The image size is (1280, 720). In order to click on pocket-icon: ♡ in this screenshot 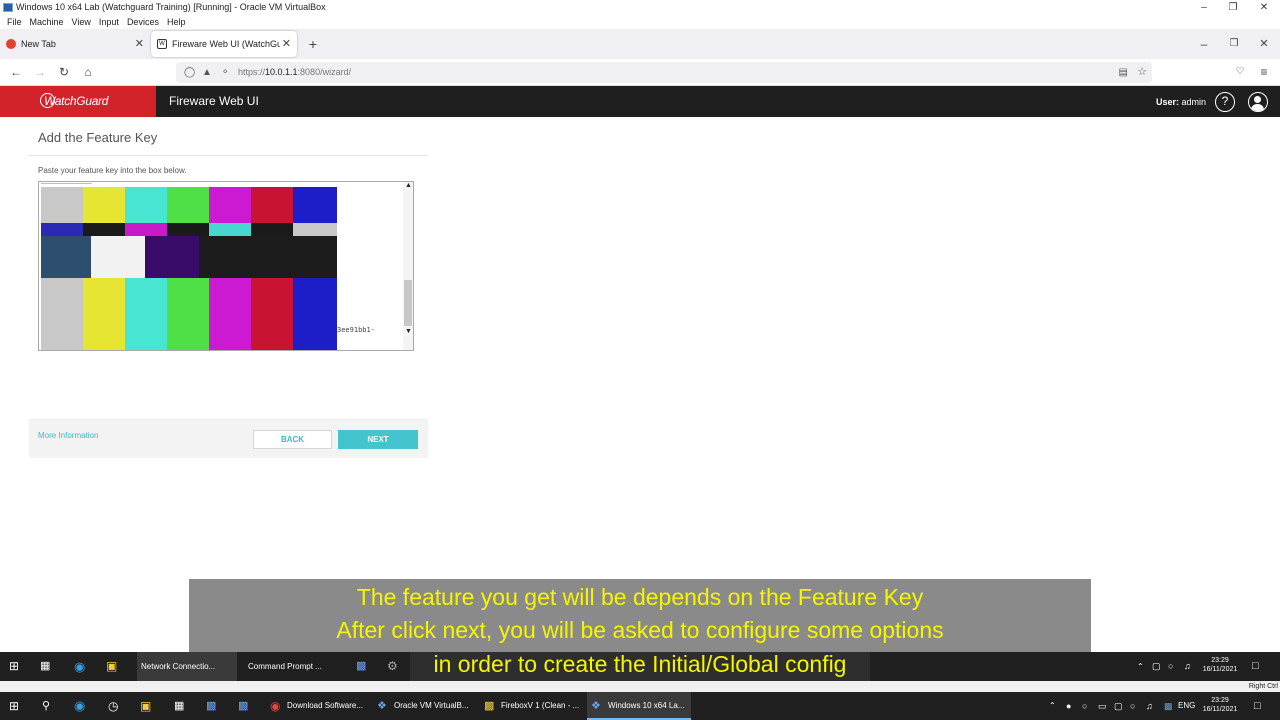, I will do `click(1240, 72)`.